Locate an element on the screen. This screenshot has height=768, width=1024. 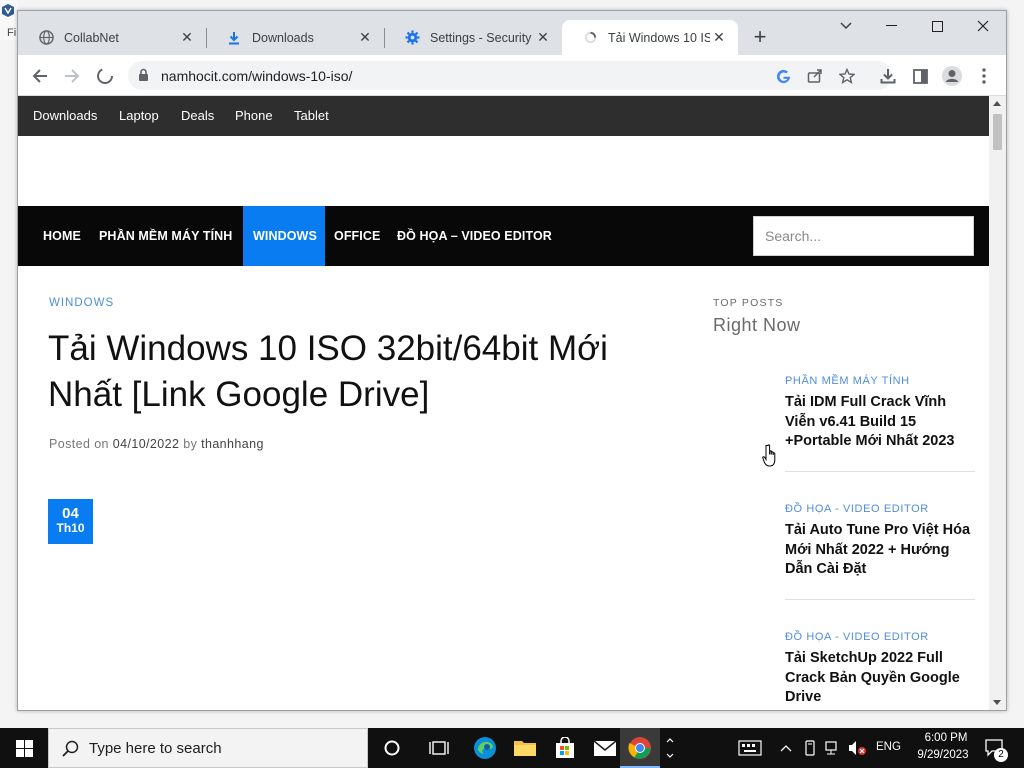
tab-search-button is located at coordinates (846, 26).